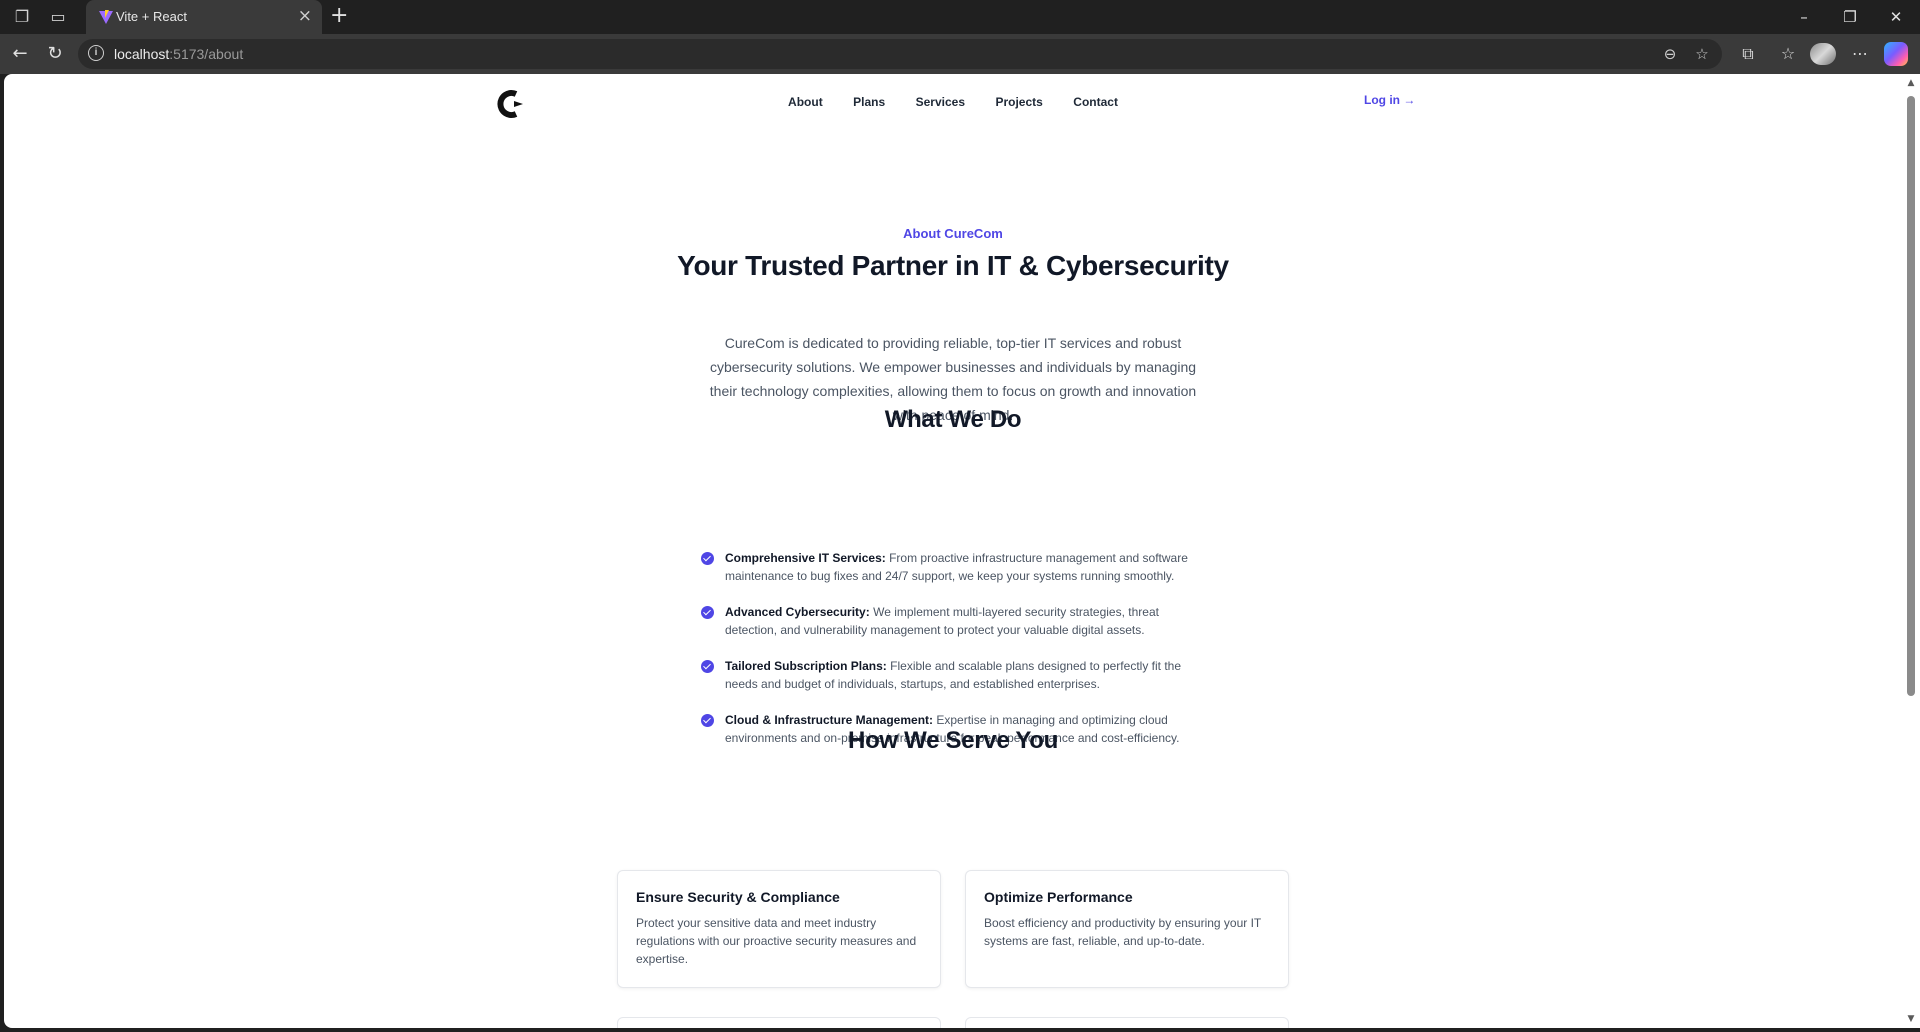 This screenshot has height=1032, width=1920. What do you see at coordinates (1860, 54) in the screenshot?
I see `more-menu-icon: ⋯` at bounding box center [1860, 54].